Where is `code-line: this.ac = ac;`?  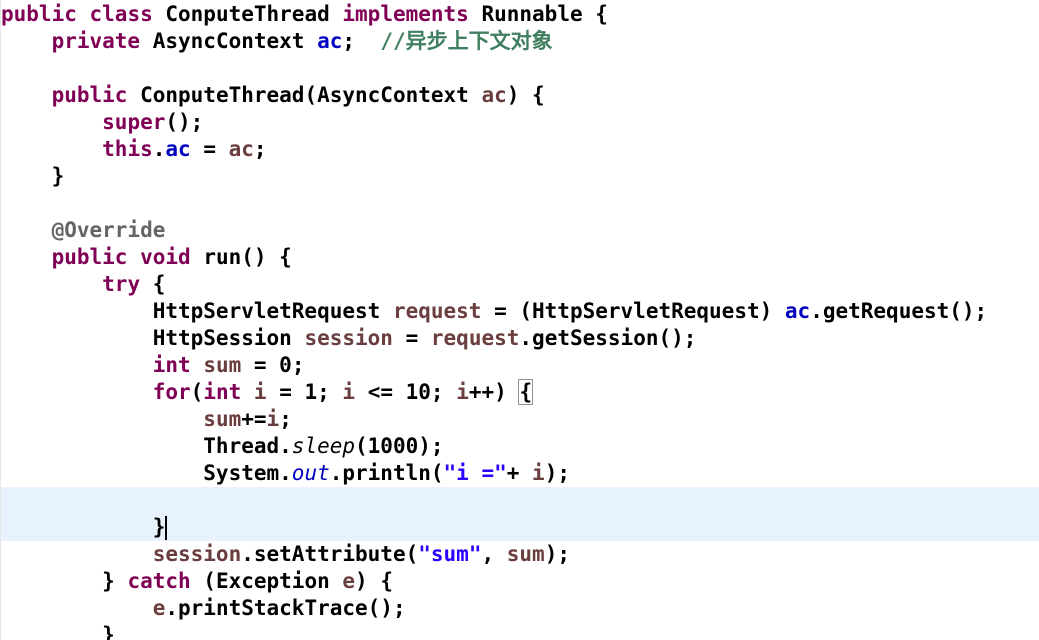 code-line: this.ac = ac; is located at coordinates (184, 149).